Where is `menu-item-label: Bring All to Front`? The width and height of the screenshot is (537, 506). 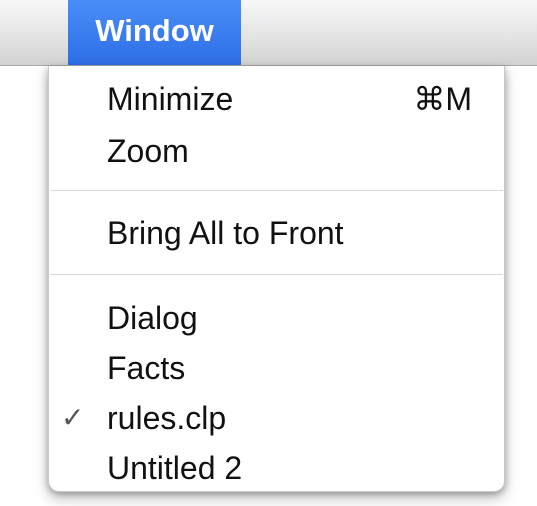
menu-item-label: Bring All to Front is located at coordinates (225, 233).